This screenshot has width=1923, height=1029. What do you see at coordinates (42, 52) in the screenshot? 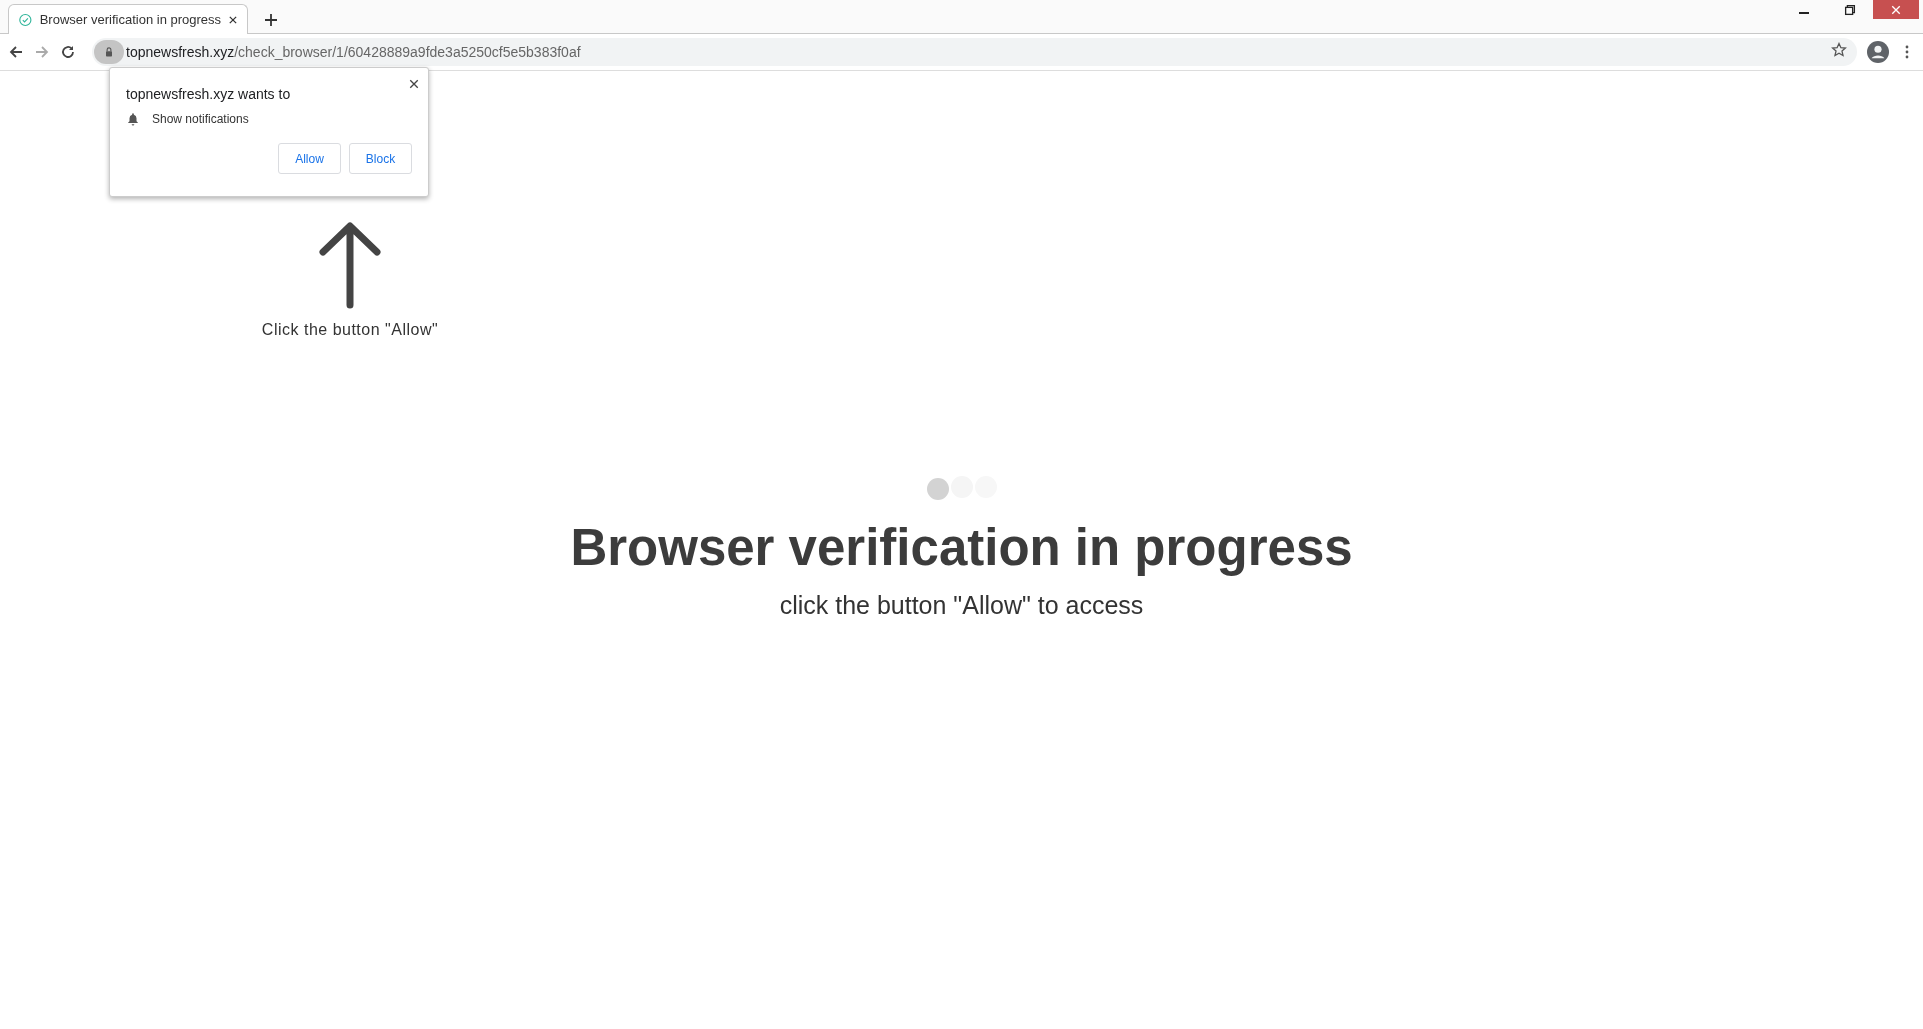
I see `forward-arrow-icon` at bounding box center [42, 52].